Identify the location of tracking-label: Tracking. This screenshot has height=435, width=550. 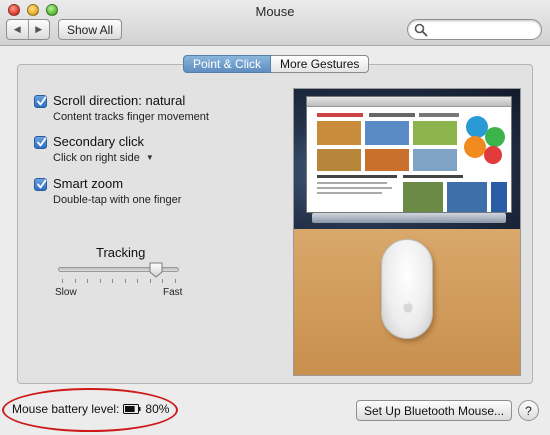
(121, 252).